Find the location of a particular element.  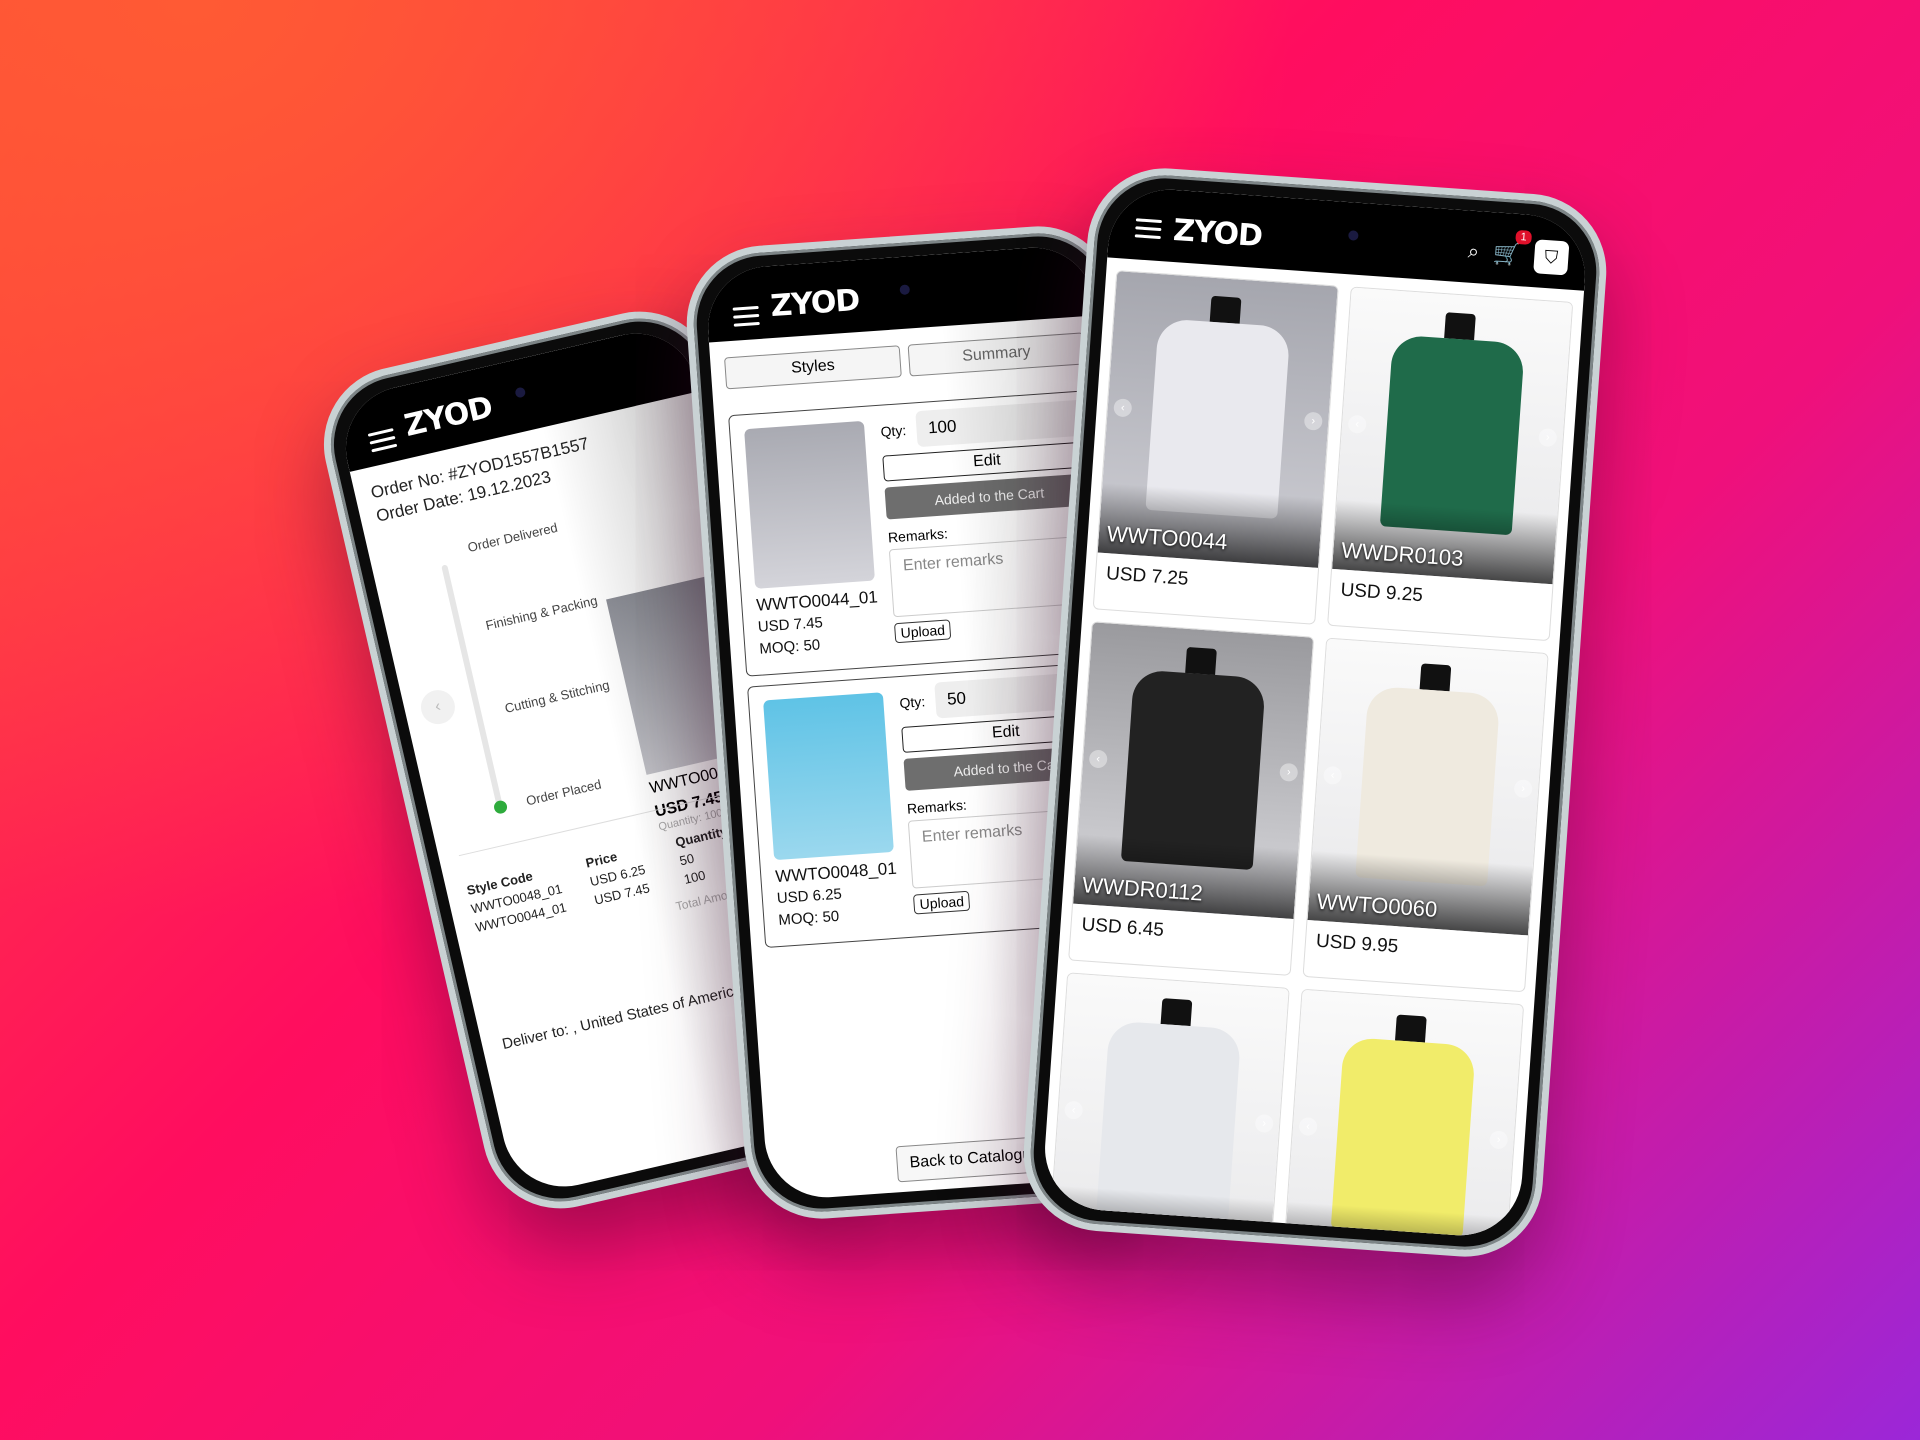

qty-input: 100 is located at coordinates (1002, 423).